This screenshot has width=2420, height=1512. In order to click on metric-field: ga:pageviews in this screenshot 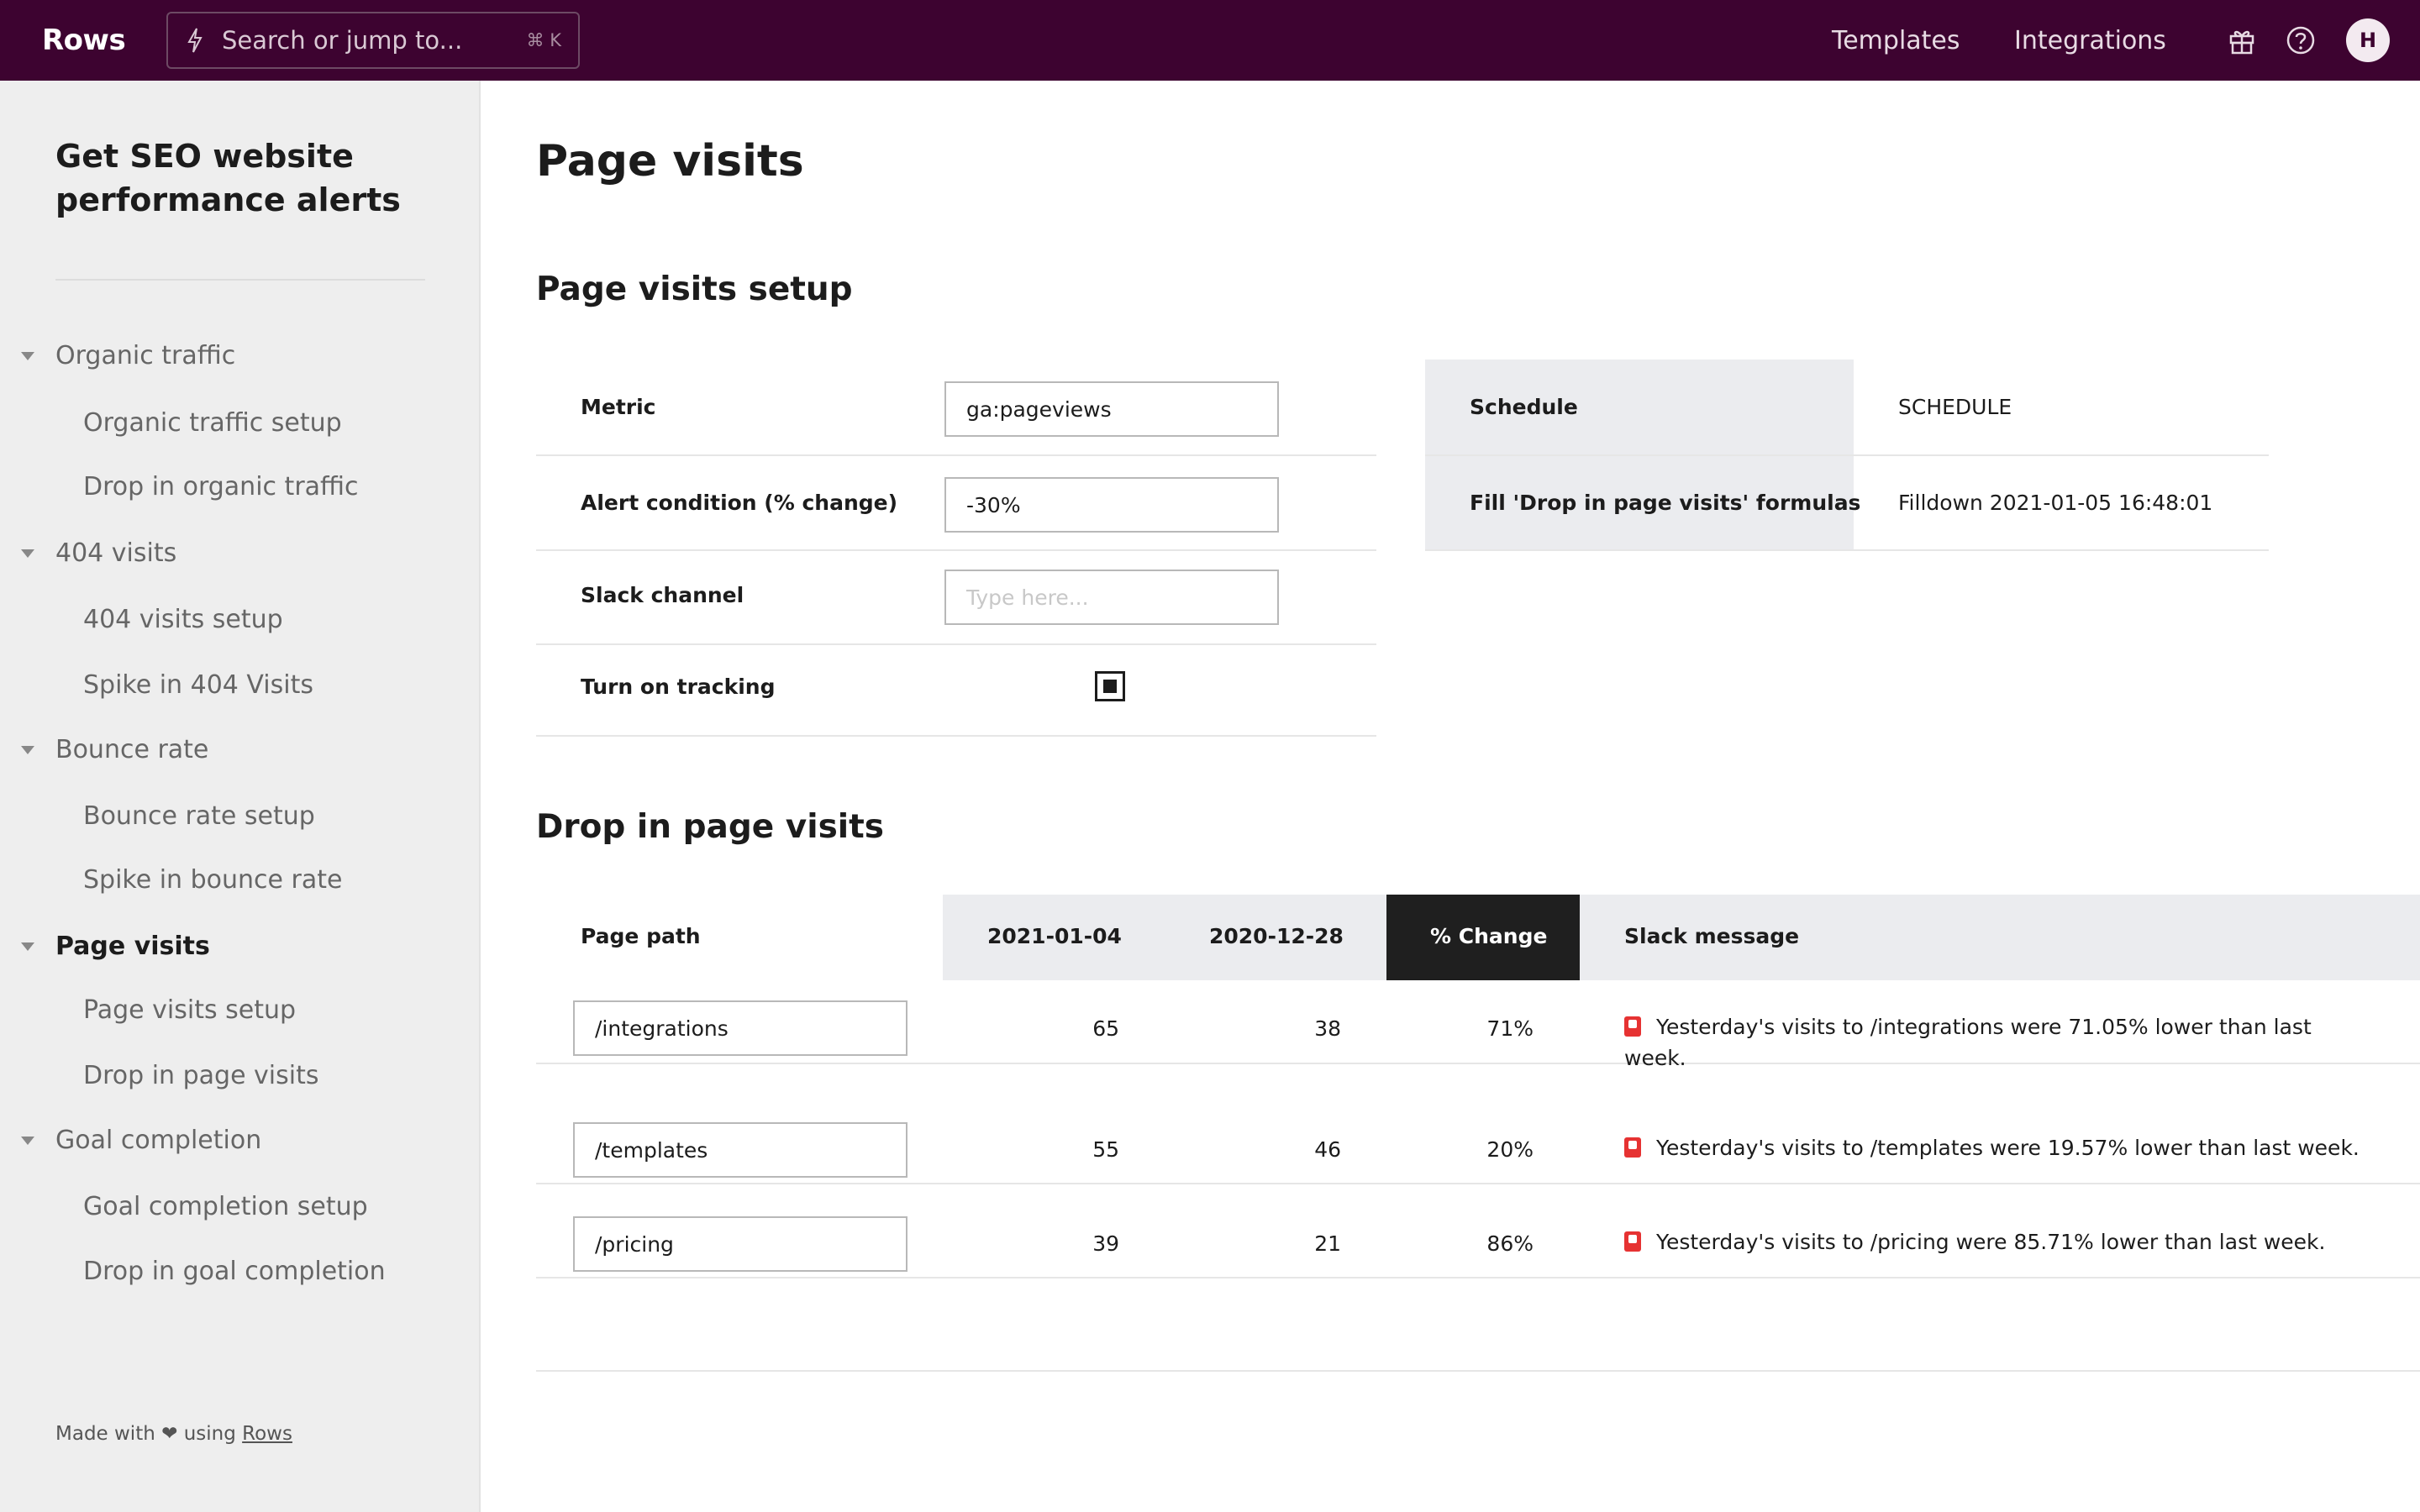, I will do `click(1111, 409)`.